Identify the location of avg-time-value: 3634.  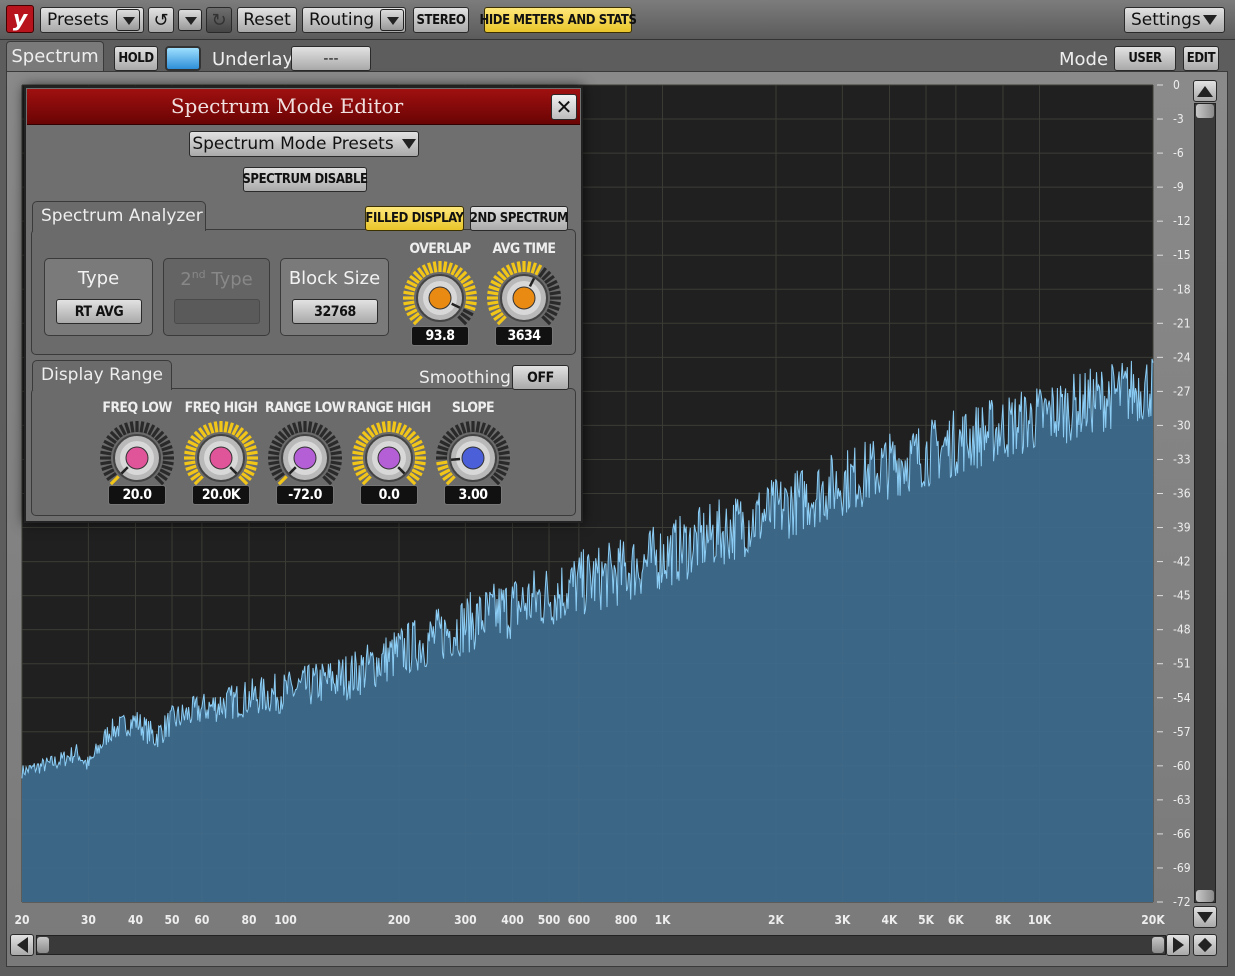
(524, 336).